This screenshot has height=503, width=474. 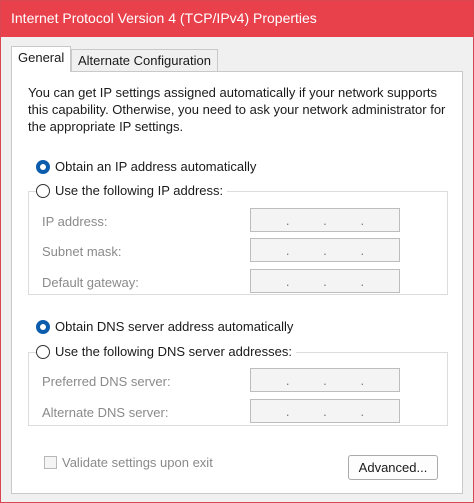 I want to click on use-following-ip-label: Use the following IP address:, so click(x=139, y=190).